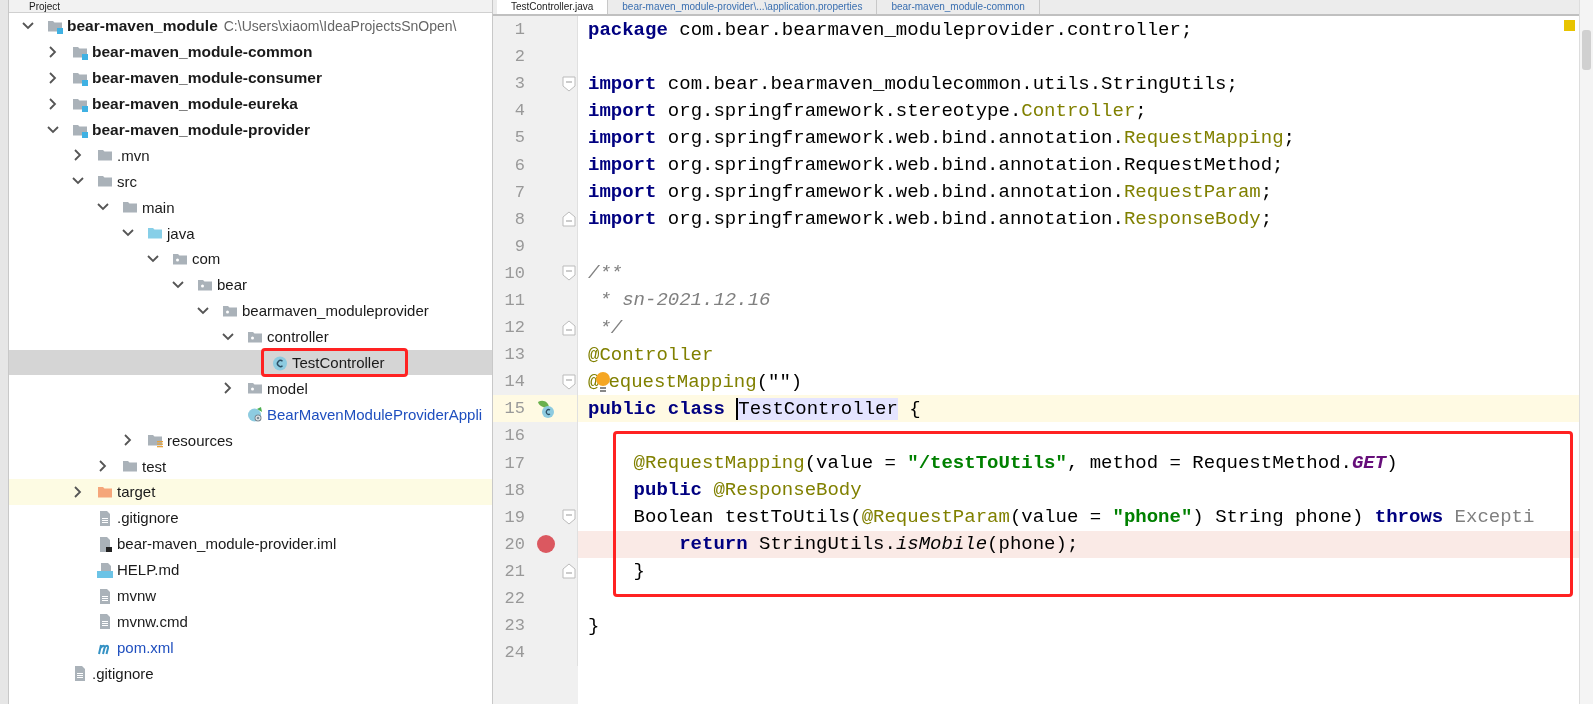  Describe the element at coordinates (638, 571) in the screenshot. I see `code-token: }` at that location.